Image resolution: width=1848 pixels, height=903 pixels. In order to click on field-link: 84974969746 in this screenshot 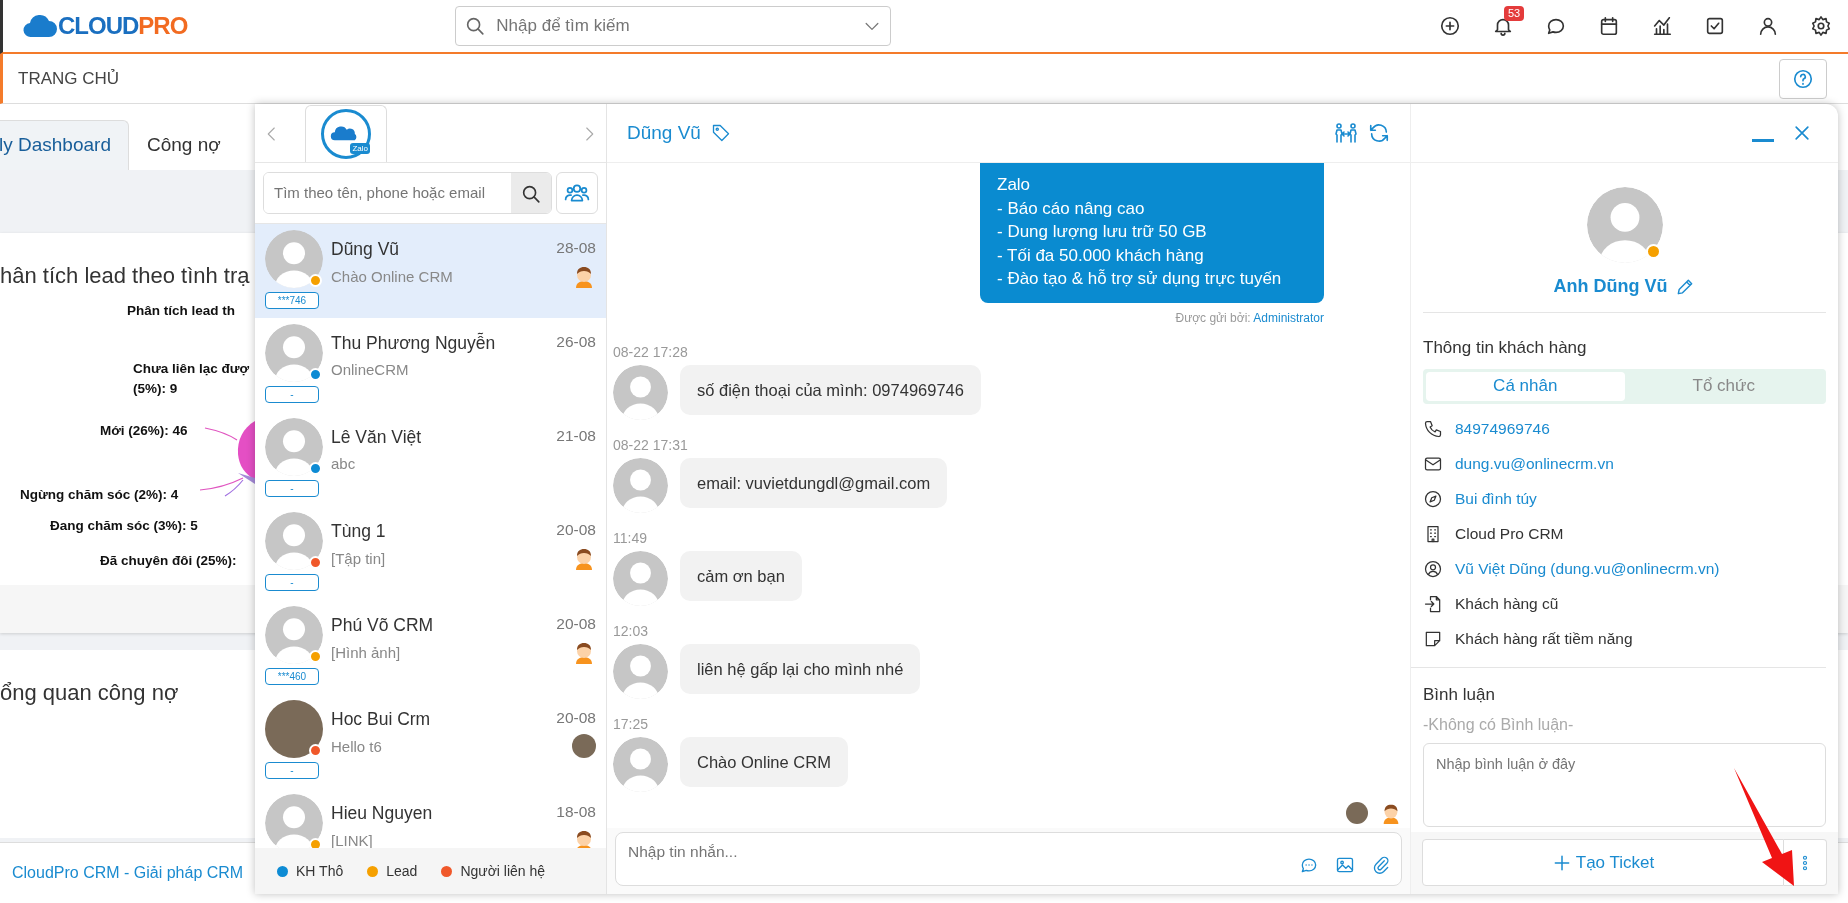, I will do `click(1502, 429)`.